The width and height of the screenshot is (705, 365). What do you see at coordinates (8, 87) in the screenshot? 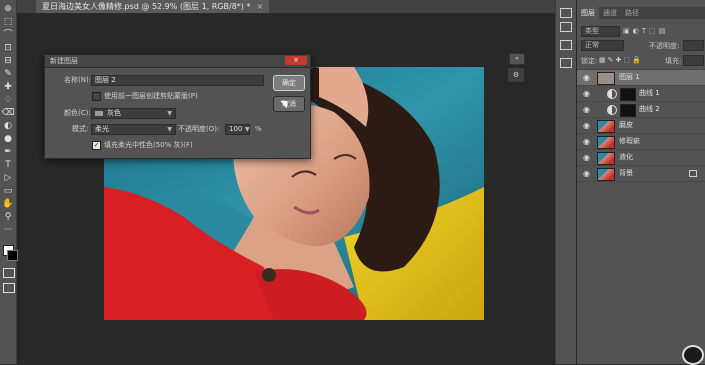
I see `healing-tool-icon: ✚` at bounding box center [8, 87].